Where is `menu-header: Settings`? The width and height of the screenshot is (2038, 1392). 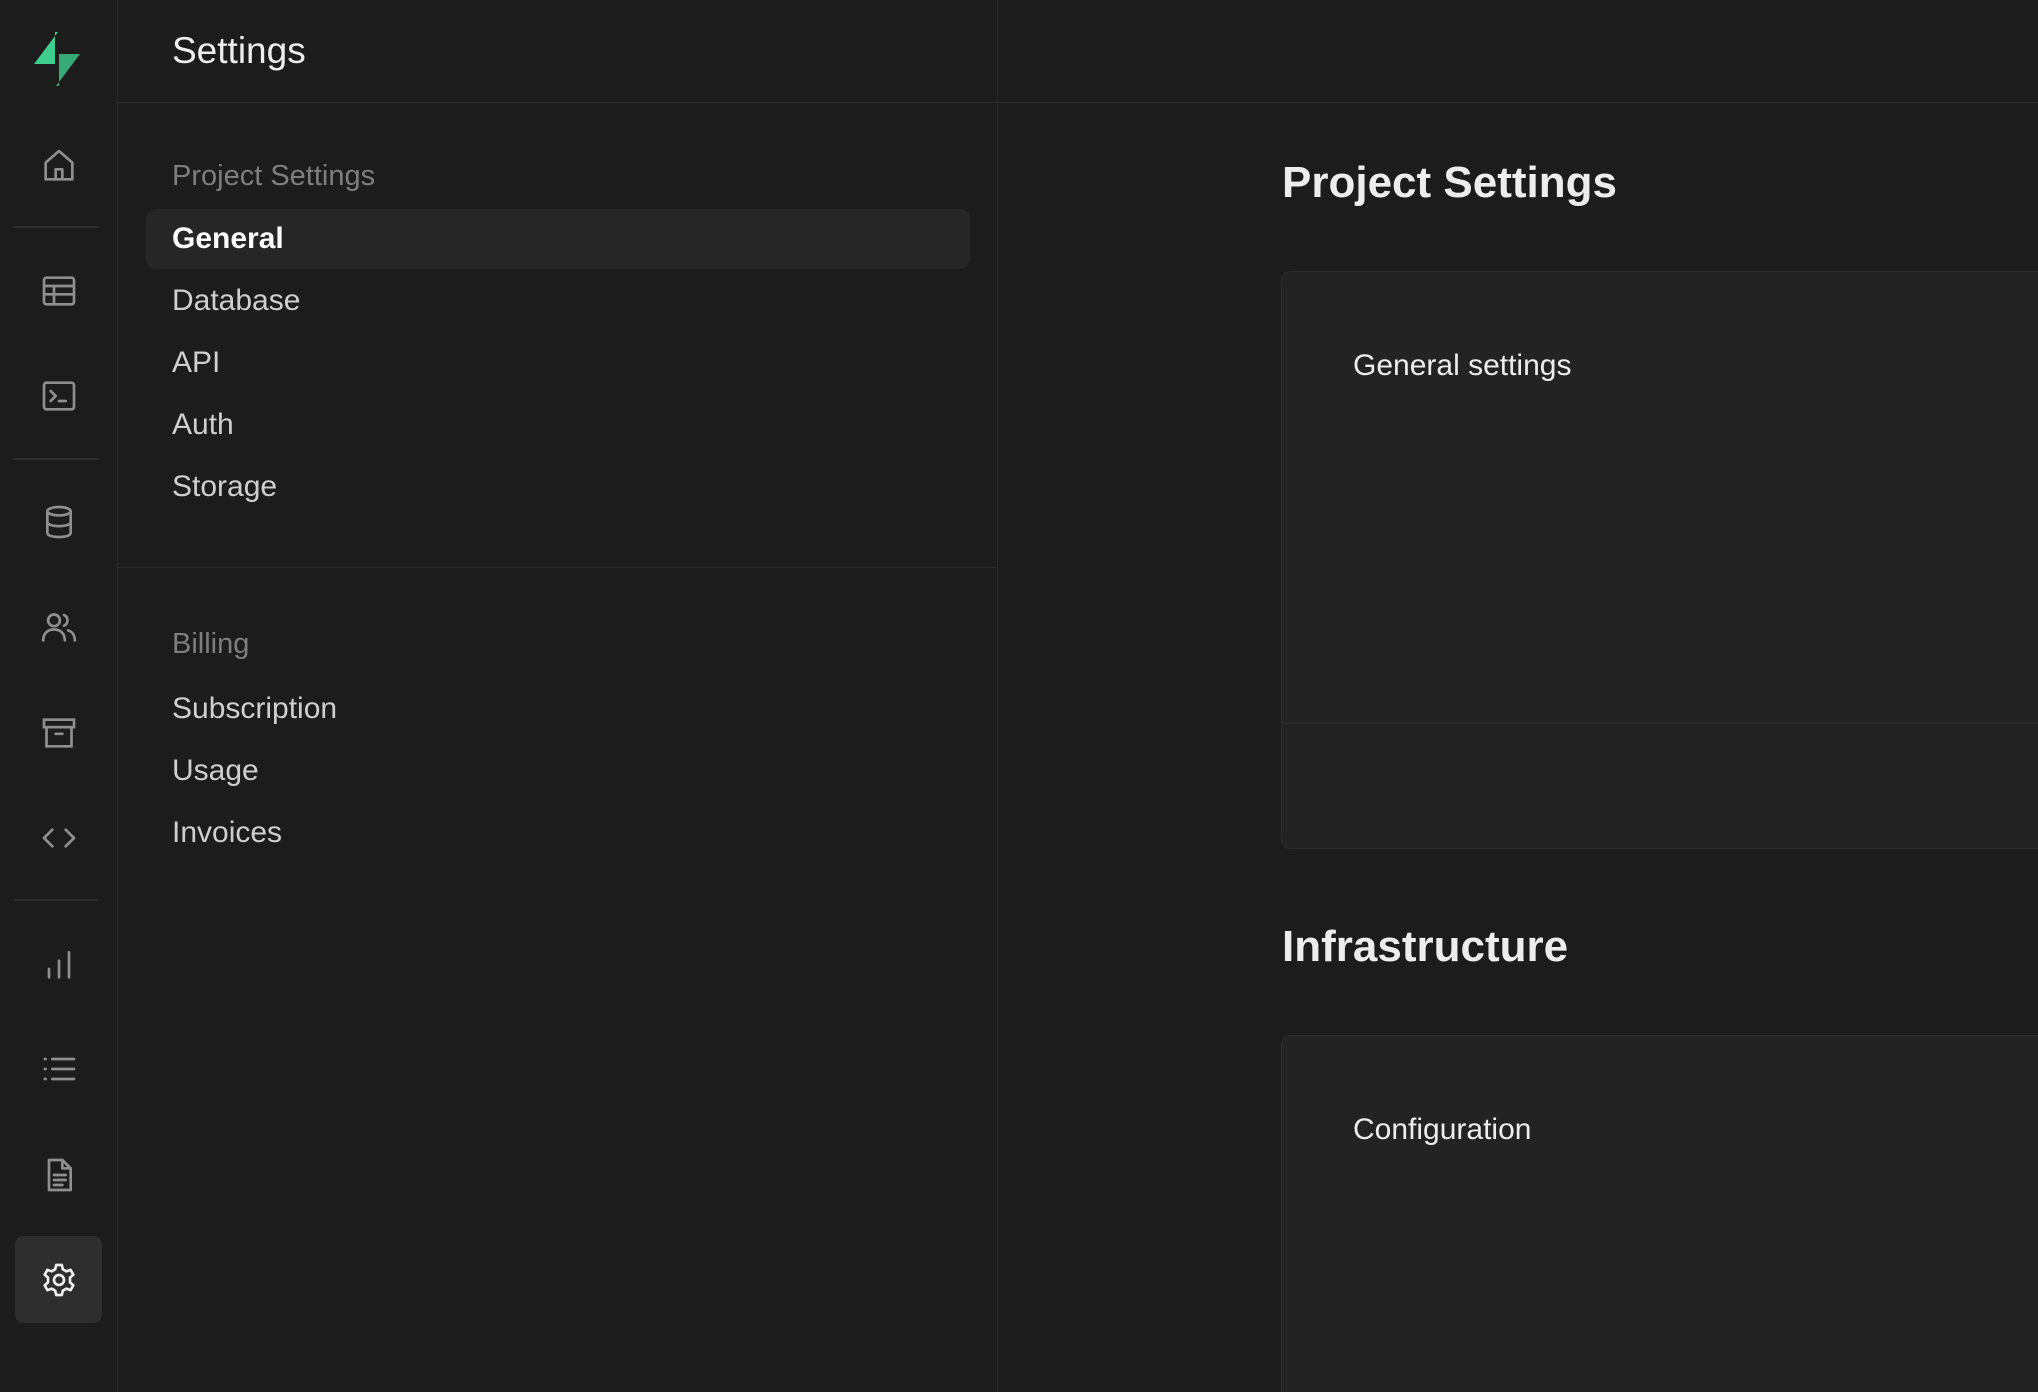
menu-header: Settings is located at coordinates (557, 51).